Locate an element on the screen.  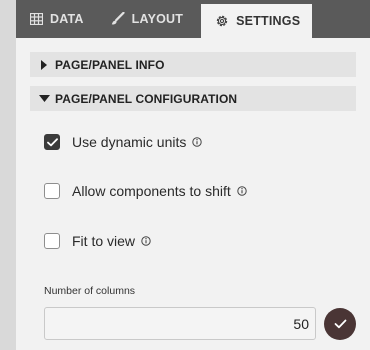
section-page-panel-info-title: PAGE/PANEL INFO is located at coordinates (110, 64).